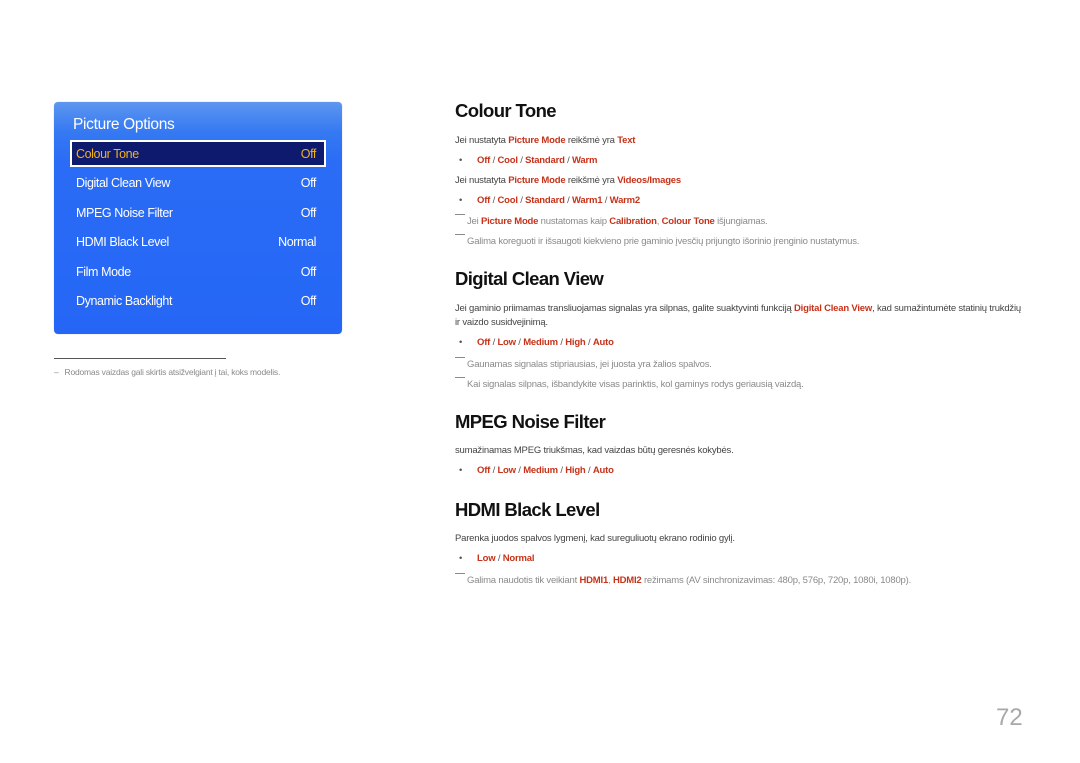 The image size is (1080, 763). Describe the element at coordinates (627, 580) in the screenshot. I see `keyword: HDMI2` at that location.